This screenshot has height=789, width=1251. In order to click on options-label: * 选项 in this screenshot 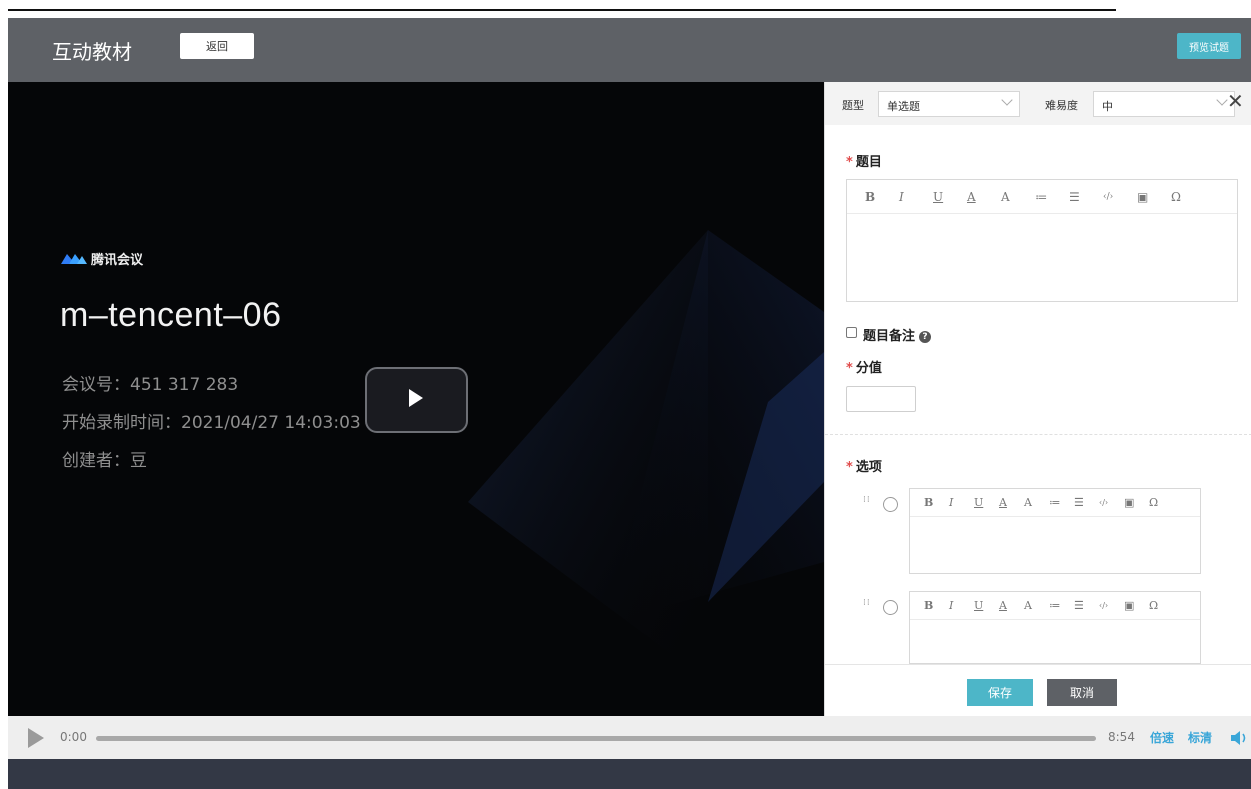, I will do `click(864, 467)`.